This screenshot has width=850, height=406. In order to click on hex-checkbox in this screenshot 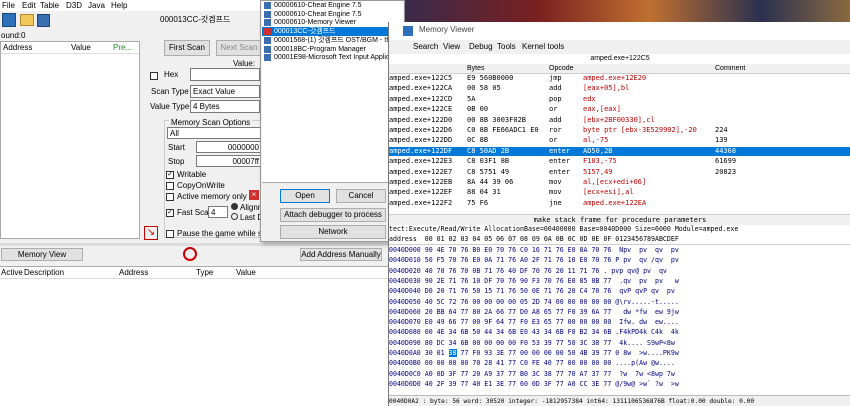, I will do `click(155, 75)`.